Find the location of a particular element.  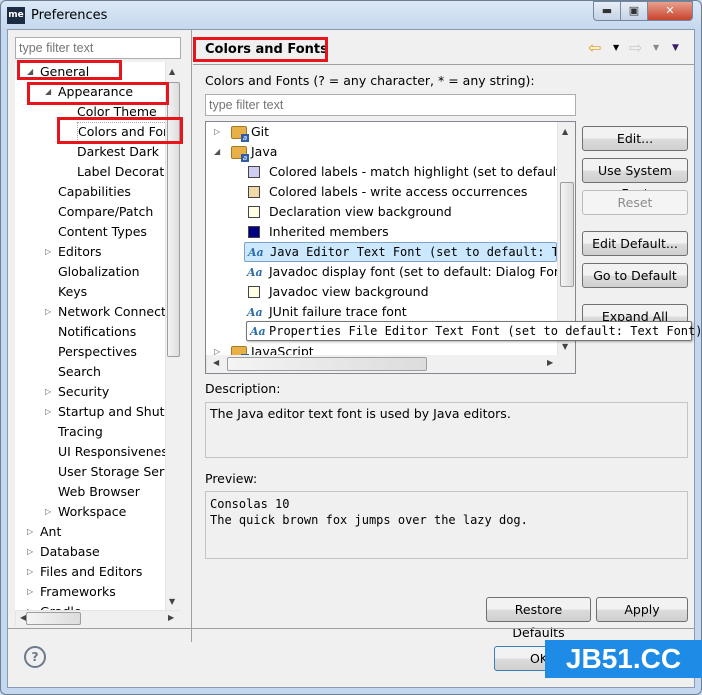

item-label: Inherited members is located at coordinates (329, 231).